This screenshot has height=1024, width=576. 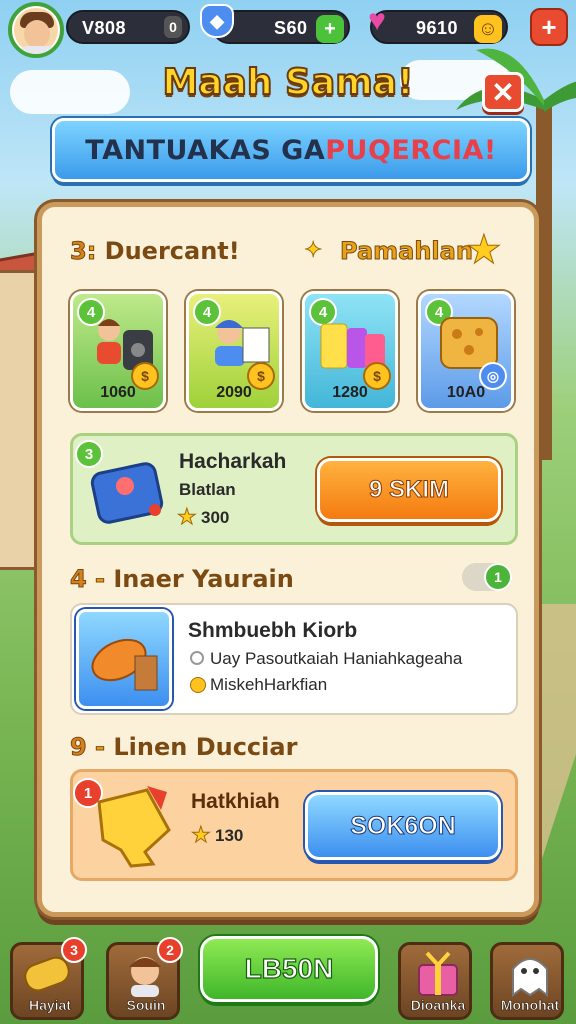 I want to click on energy-value: 9610, so click(x=437, y=28).